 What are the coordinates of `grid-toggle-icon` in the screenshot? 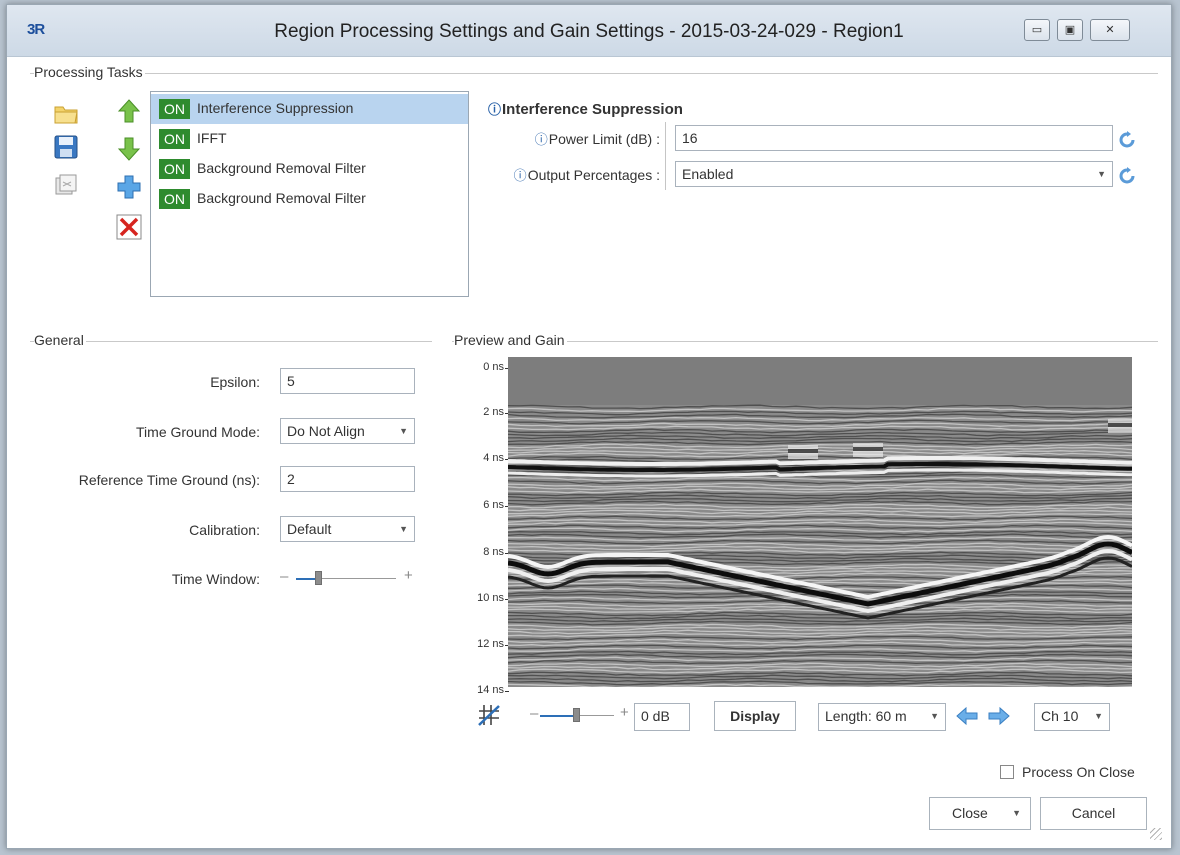 It's located at (490, 715).